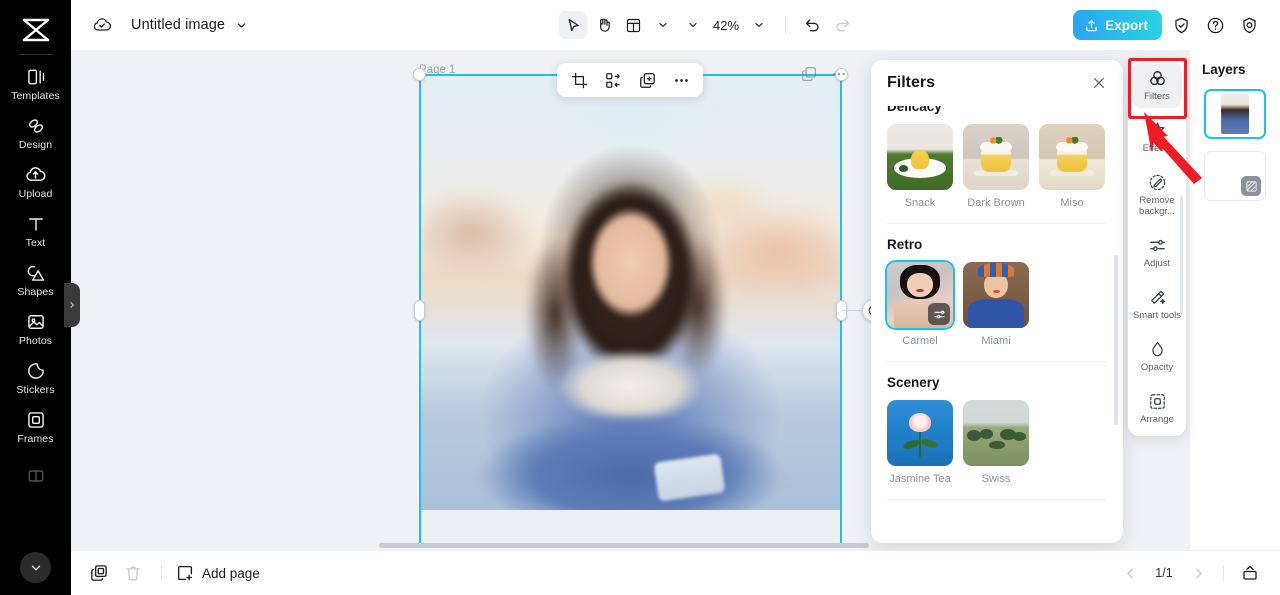 This screenshot has height=595, width=1280. Describe the element at coordinates (759, 25) in the screenshot. I see `zoom-increase-caret` at that location.